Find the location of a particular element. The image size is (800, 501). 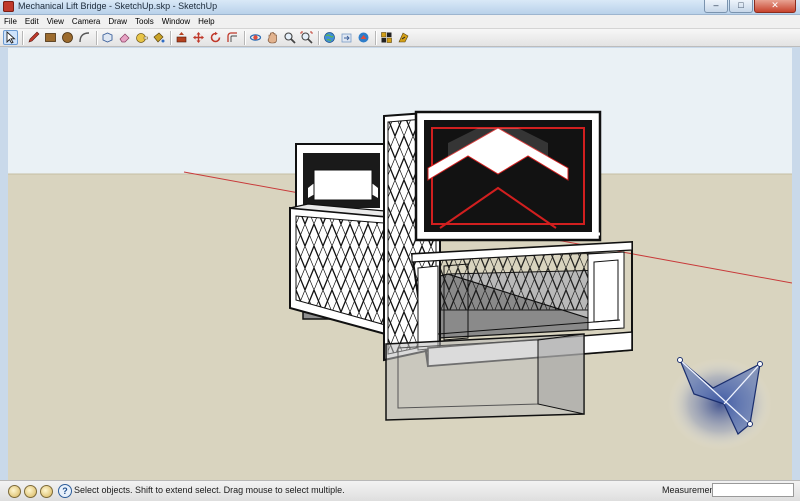

sketchup-app-icon is located at coordinates (8, 6).